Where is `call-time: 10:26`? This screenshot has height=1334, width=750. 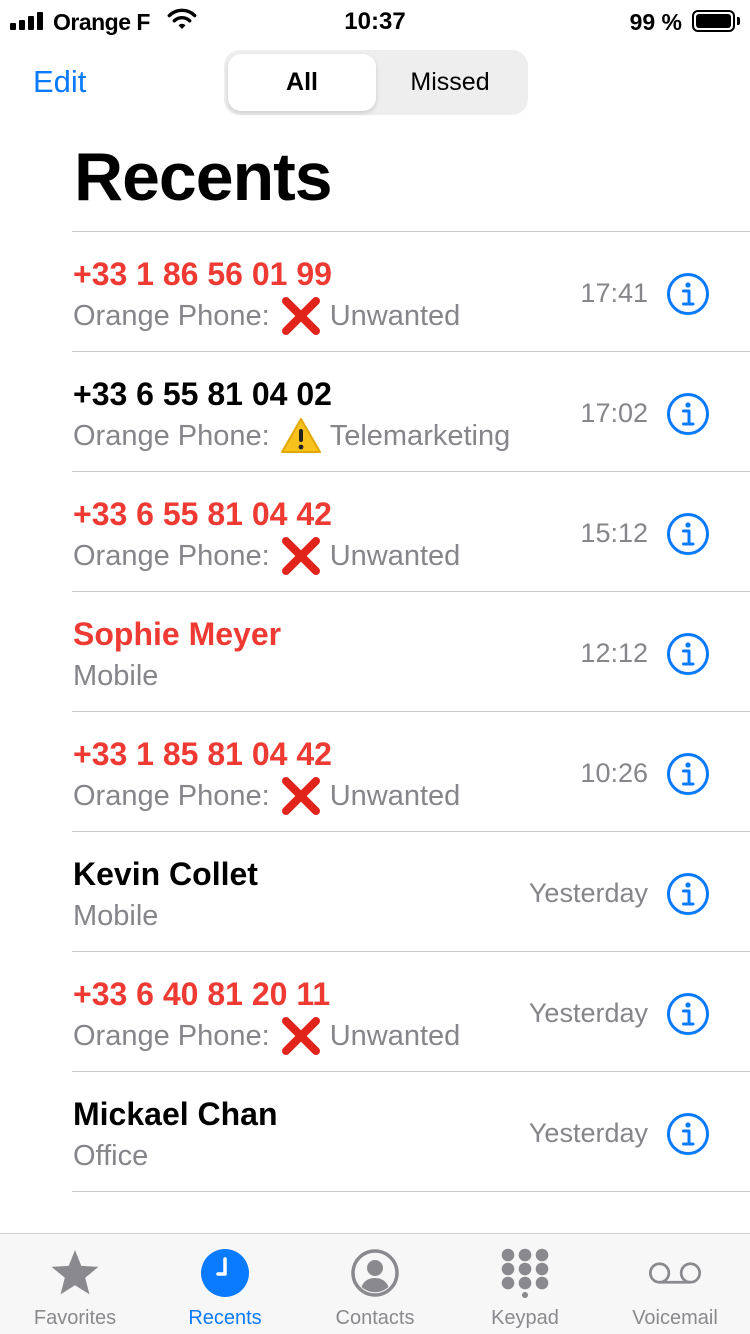
call-time: 10:26 is located at coordinates (614, 773).